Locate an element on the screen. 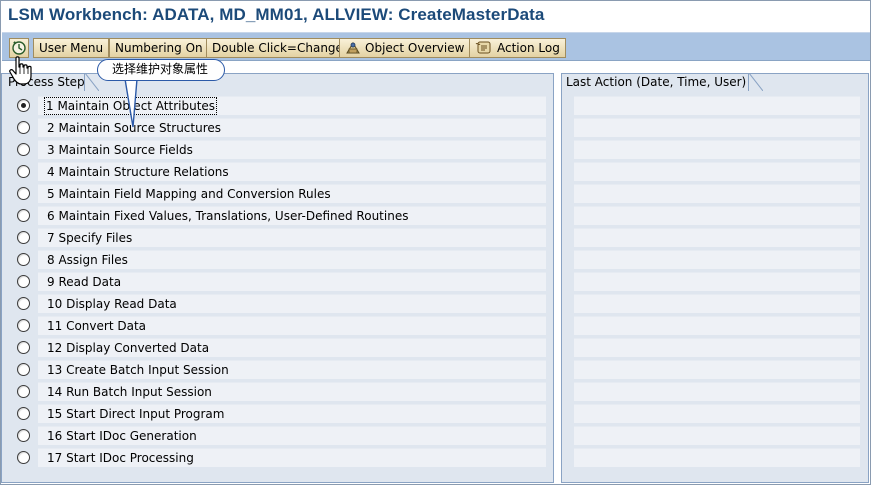  process-step-row: 17 Start IDoc Processing is located at coordinates (277, 457).